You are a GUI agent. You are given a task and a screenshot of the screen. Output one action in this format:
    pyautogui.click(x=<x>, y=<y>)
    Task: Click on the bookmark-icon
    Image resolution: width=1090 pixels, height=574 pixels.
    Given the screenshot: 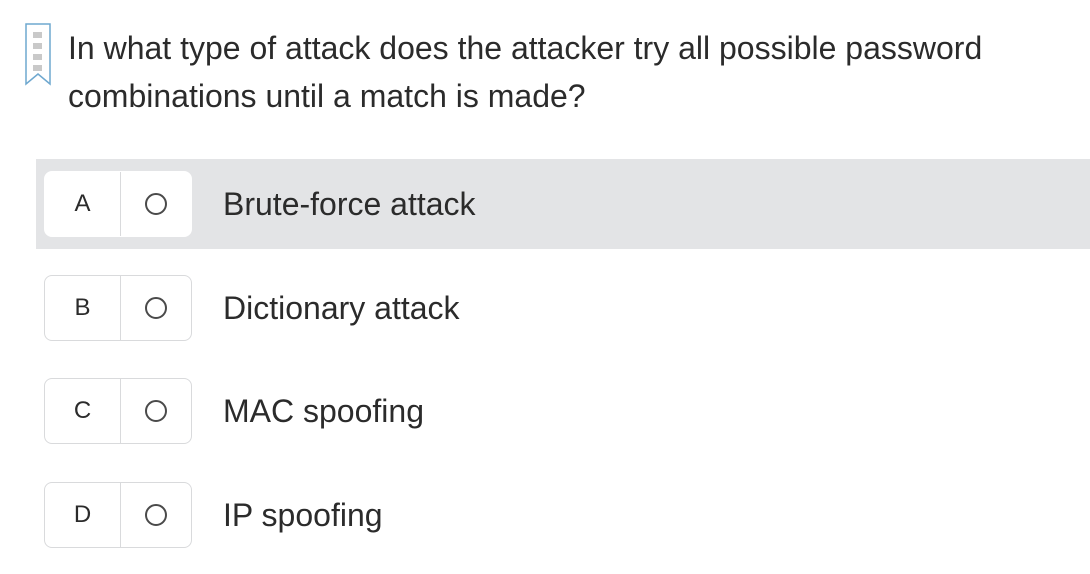 What is the action you would take?
    pyautogui.click(x=38, y=54)
    